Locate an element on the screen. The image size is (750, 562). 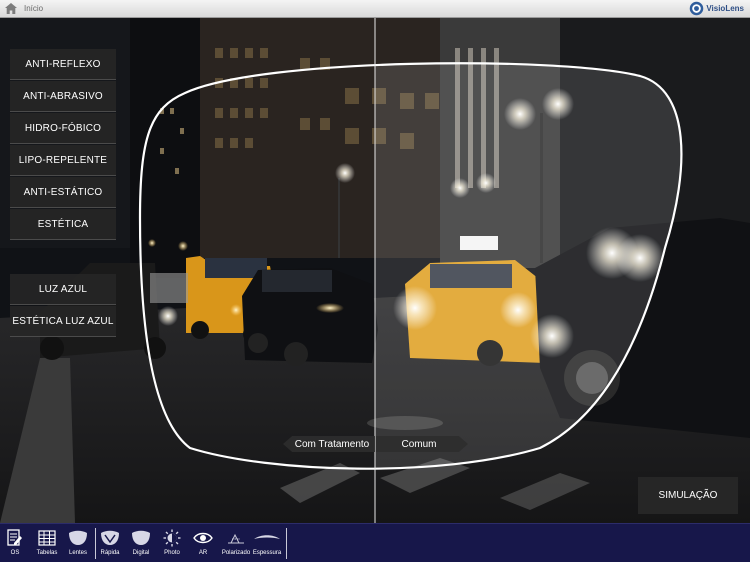
brand-logo-icon is located at coordinates (697, 8).